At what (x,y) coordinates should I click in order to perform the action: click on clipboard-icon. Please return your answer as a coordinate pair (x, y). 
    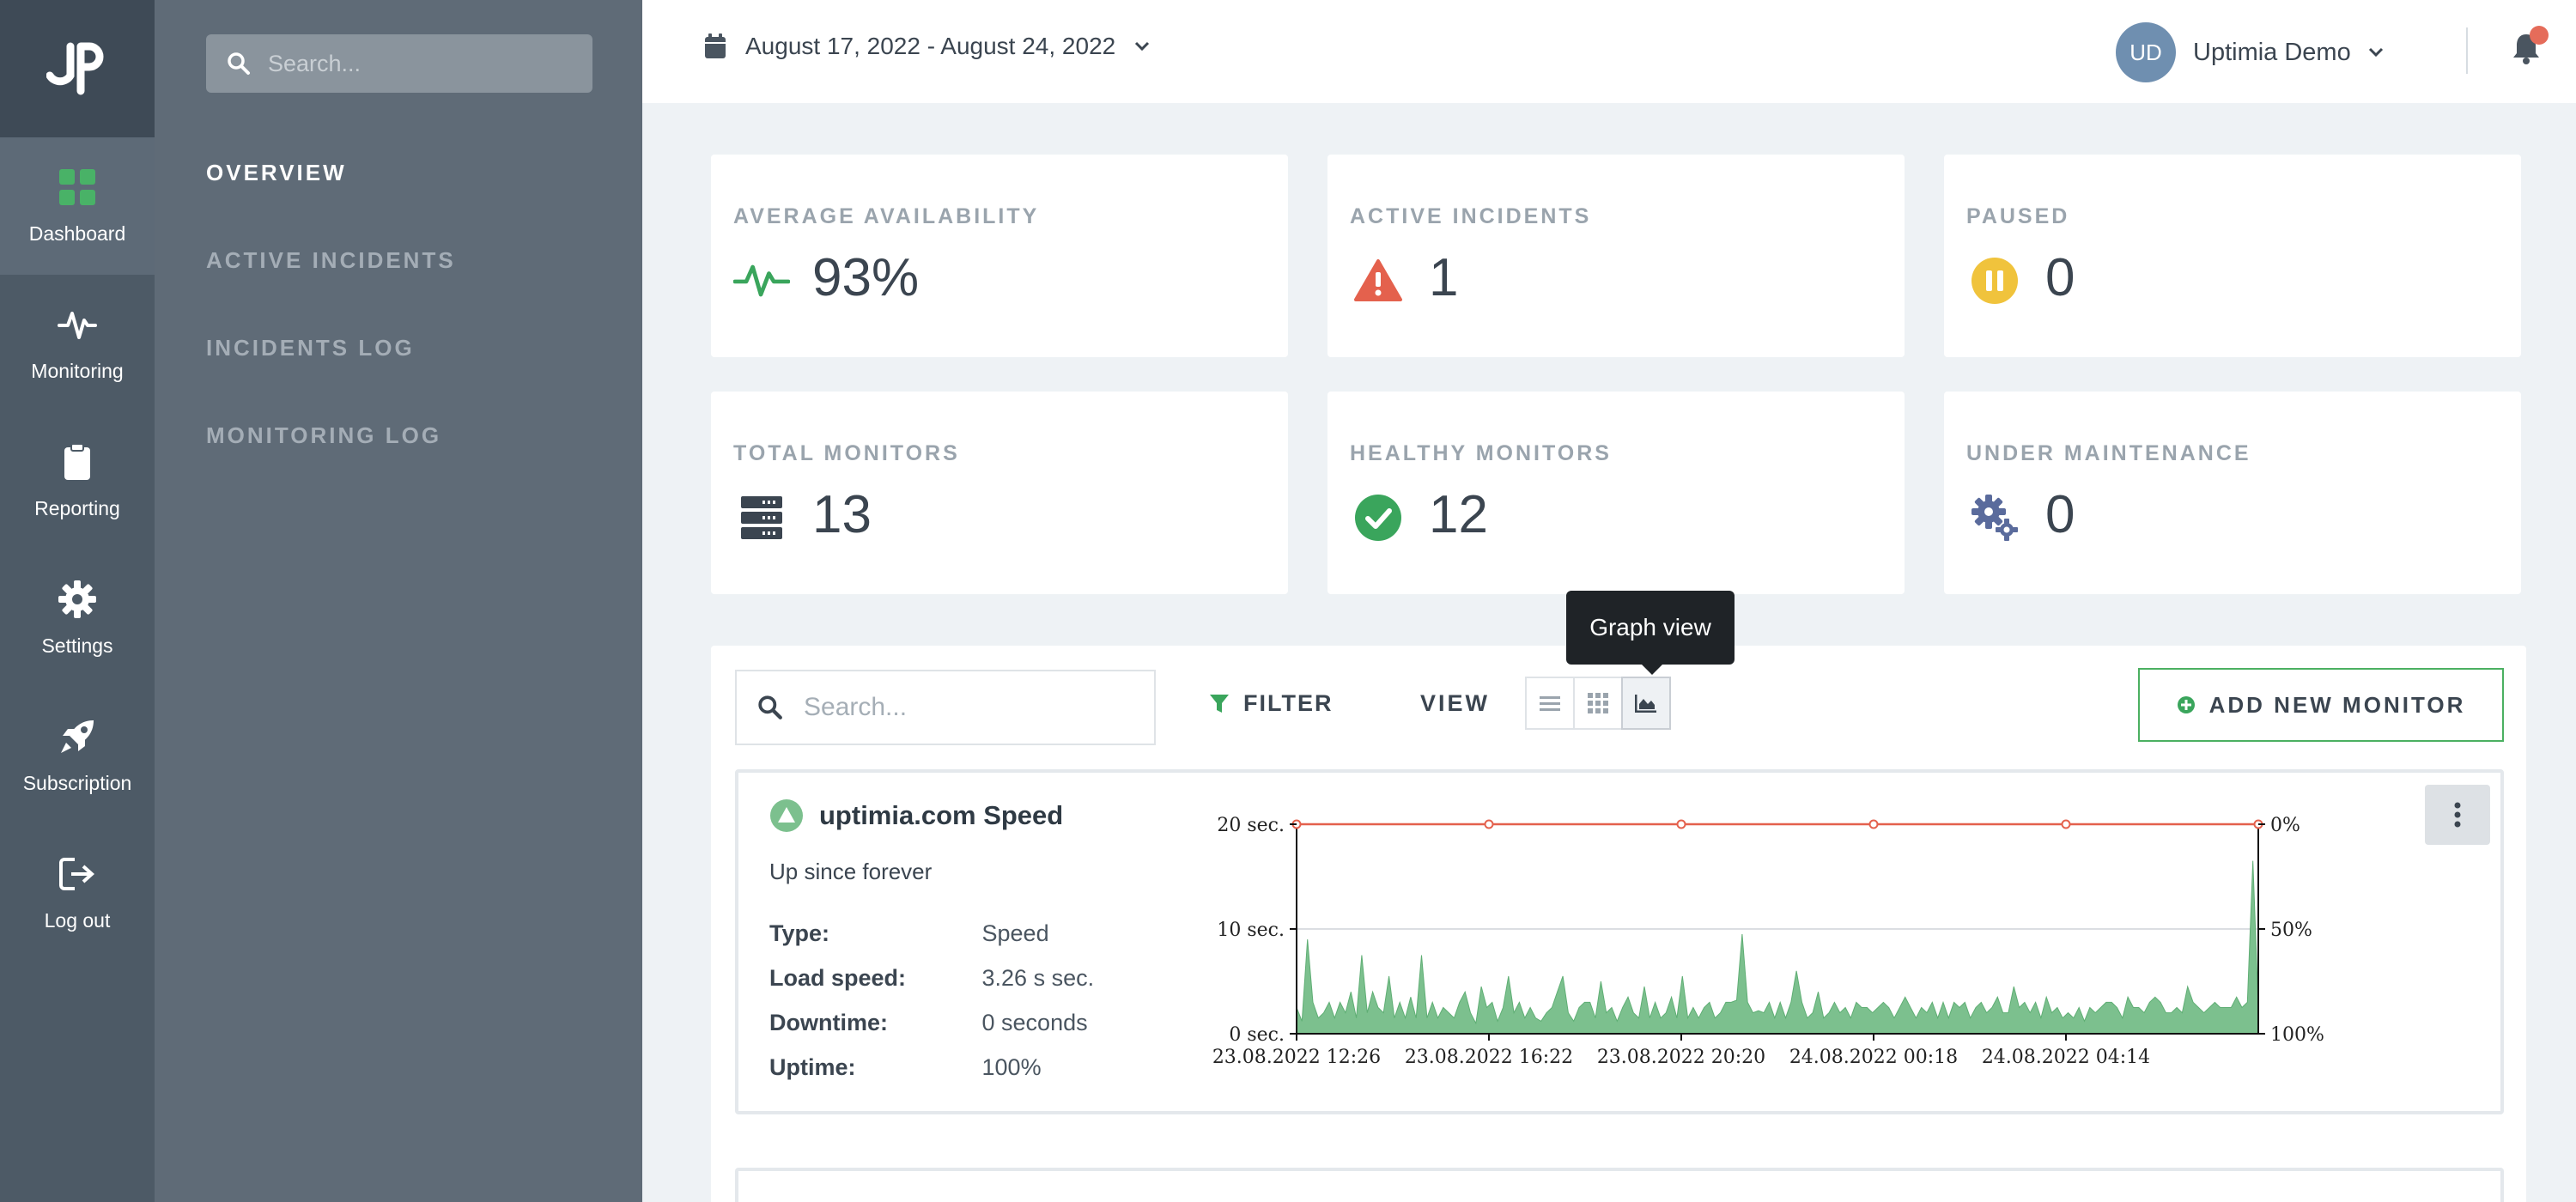
    Looking at the image, I should click on (77, 461).